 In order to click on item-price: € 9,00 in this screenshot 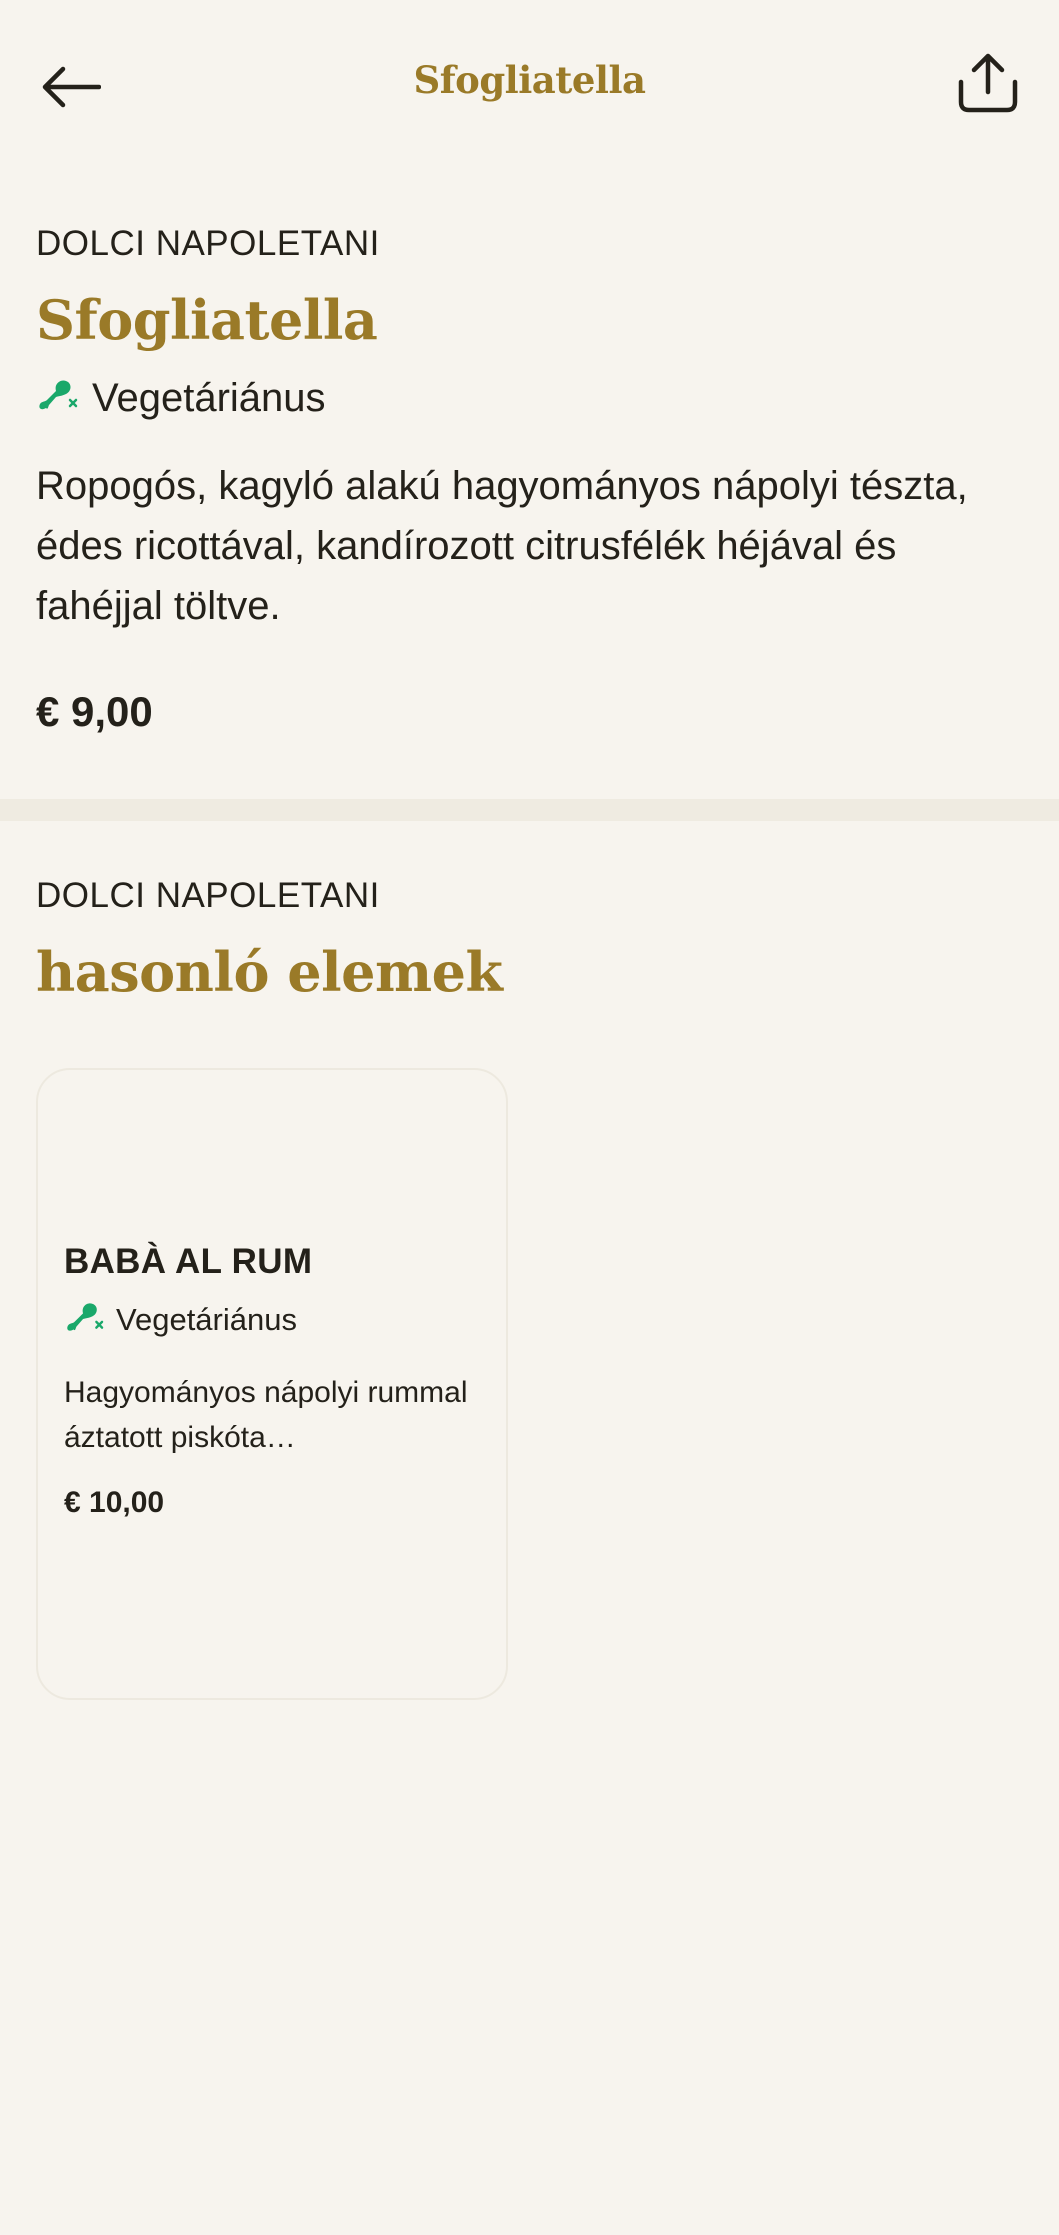, I will do `click(94, 711)`.